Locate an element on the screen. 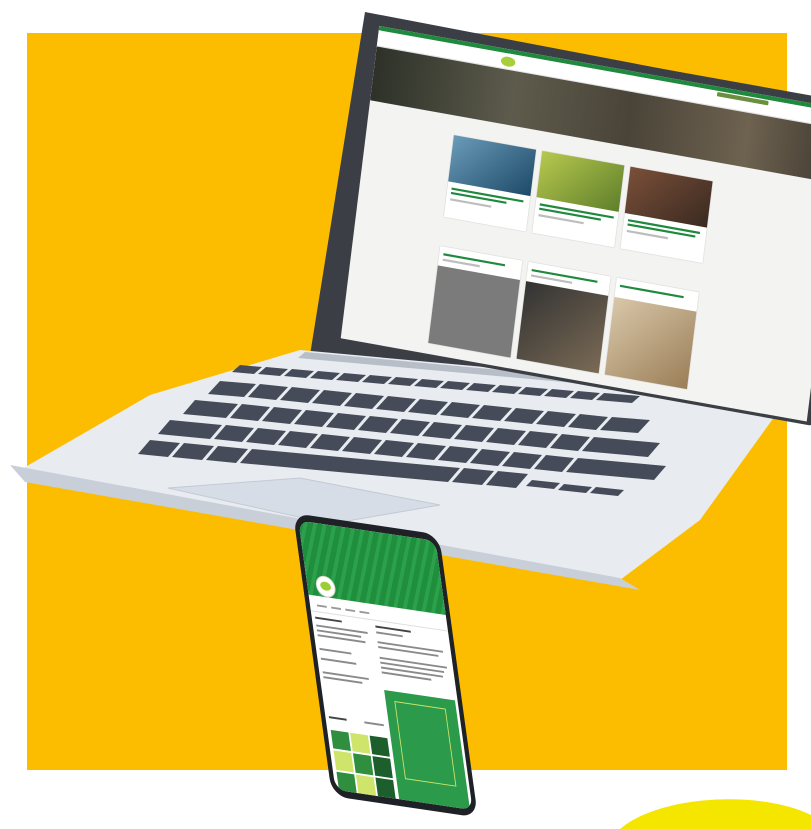 The height and width of the screenshot is (829, 811). leaf-logo-icon is located at coordinates (325, 586).